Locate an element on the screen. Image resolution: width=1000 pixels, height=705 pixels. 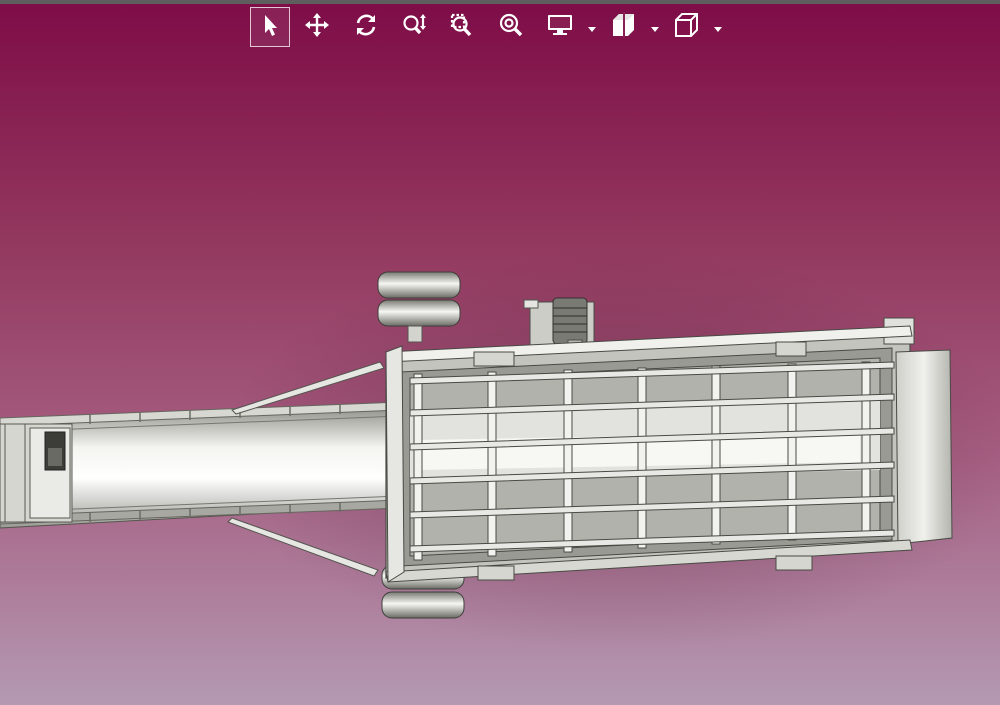
rotate-icon is located at coordinates (366, 27).